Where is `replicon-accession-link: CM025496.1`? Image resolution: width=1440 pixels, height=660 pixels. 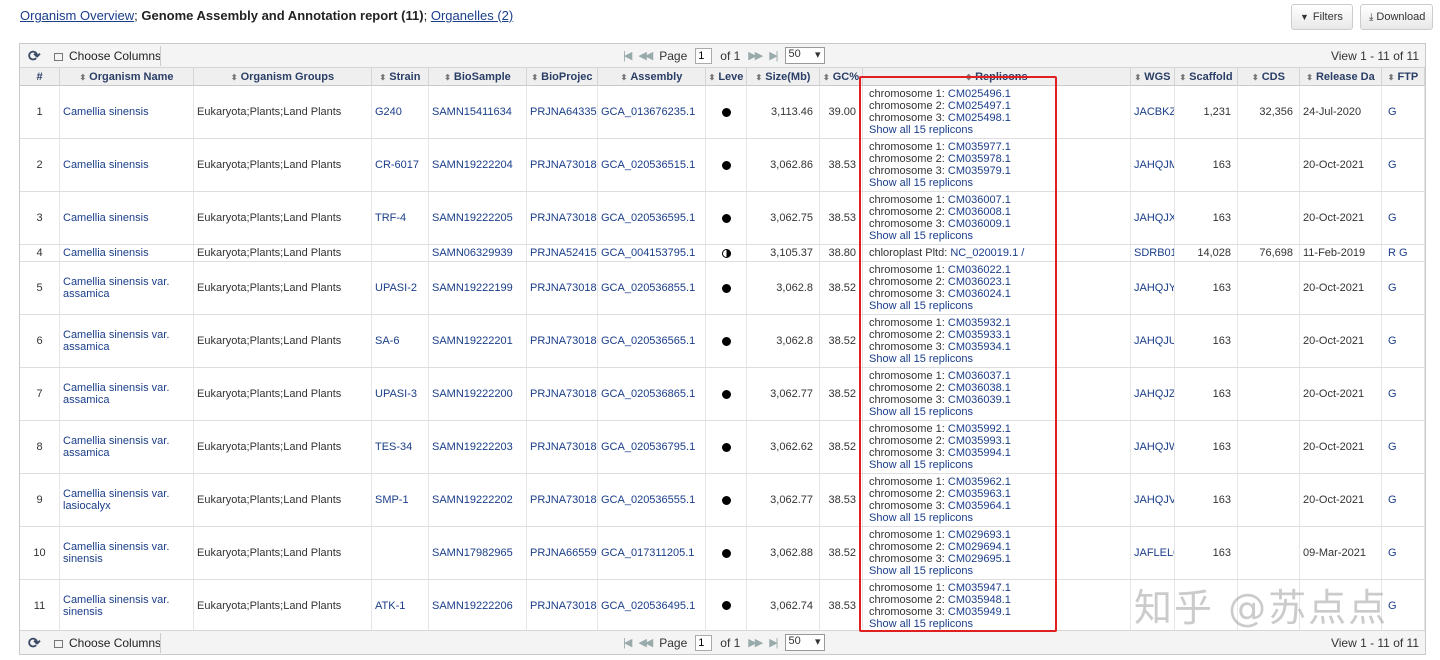
replicon-accession-link: CM025496.1 is located at coordinates (979, 94).